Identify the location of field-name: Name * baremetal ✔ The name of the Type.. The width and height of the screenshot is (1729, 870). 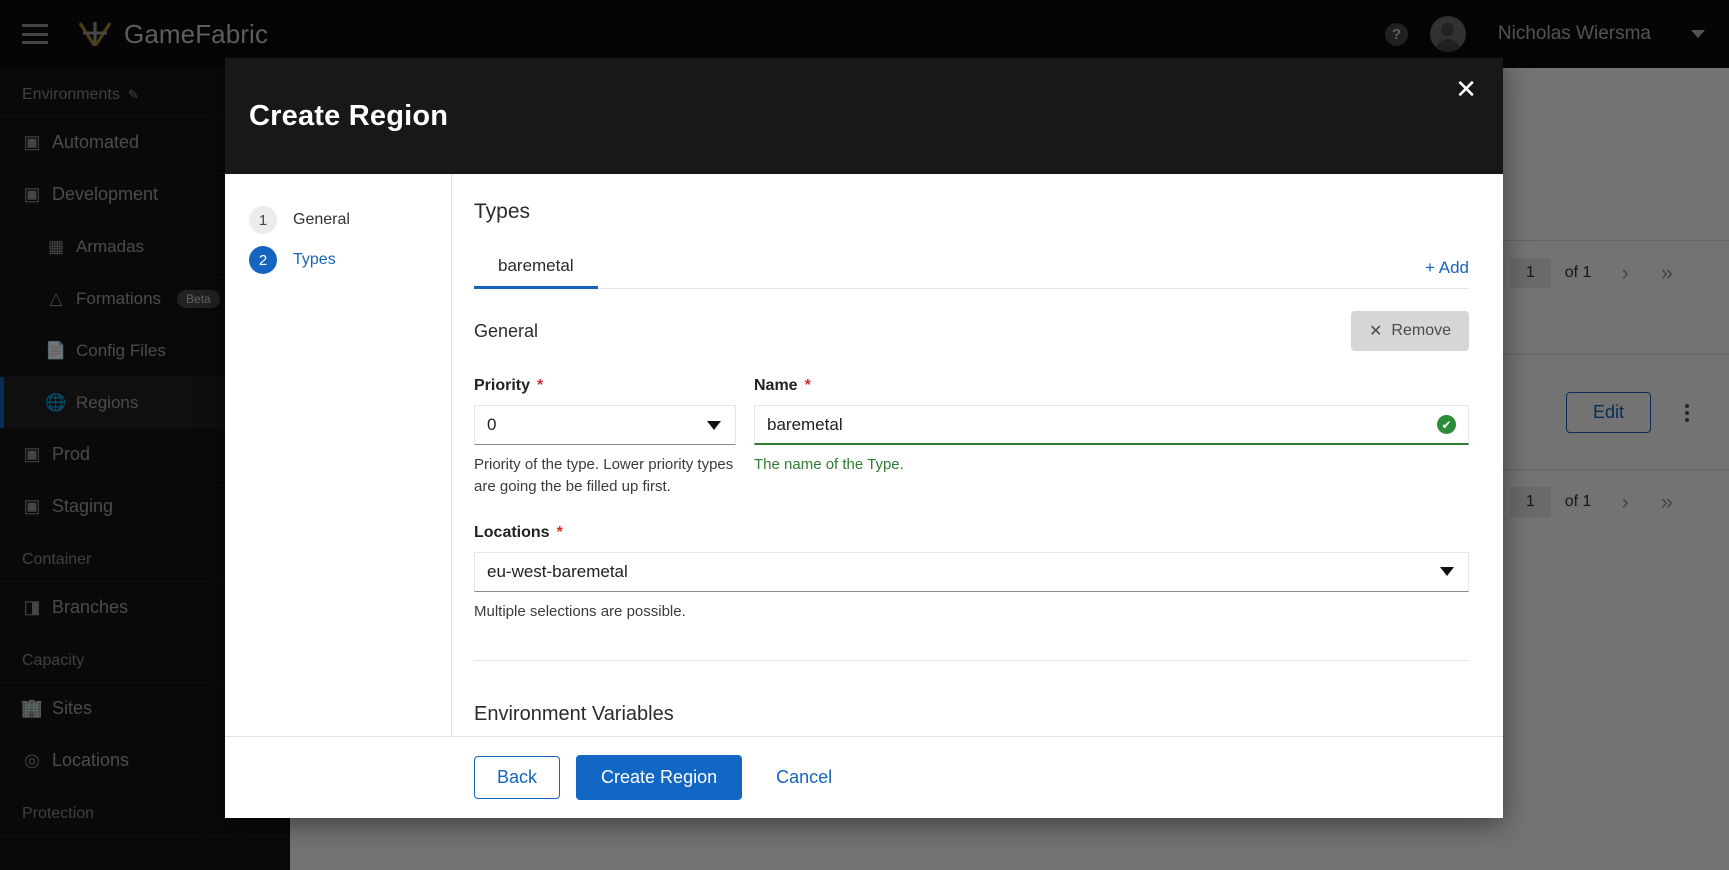
(1111, 437).